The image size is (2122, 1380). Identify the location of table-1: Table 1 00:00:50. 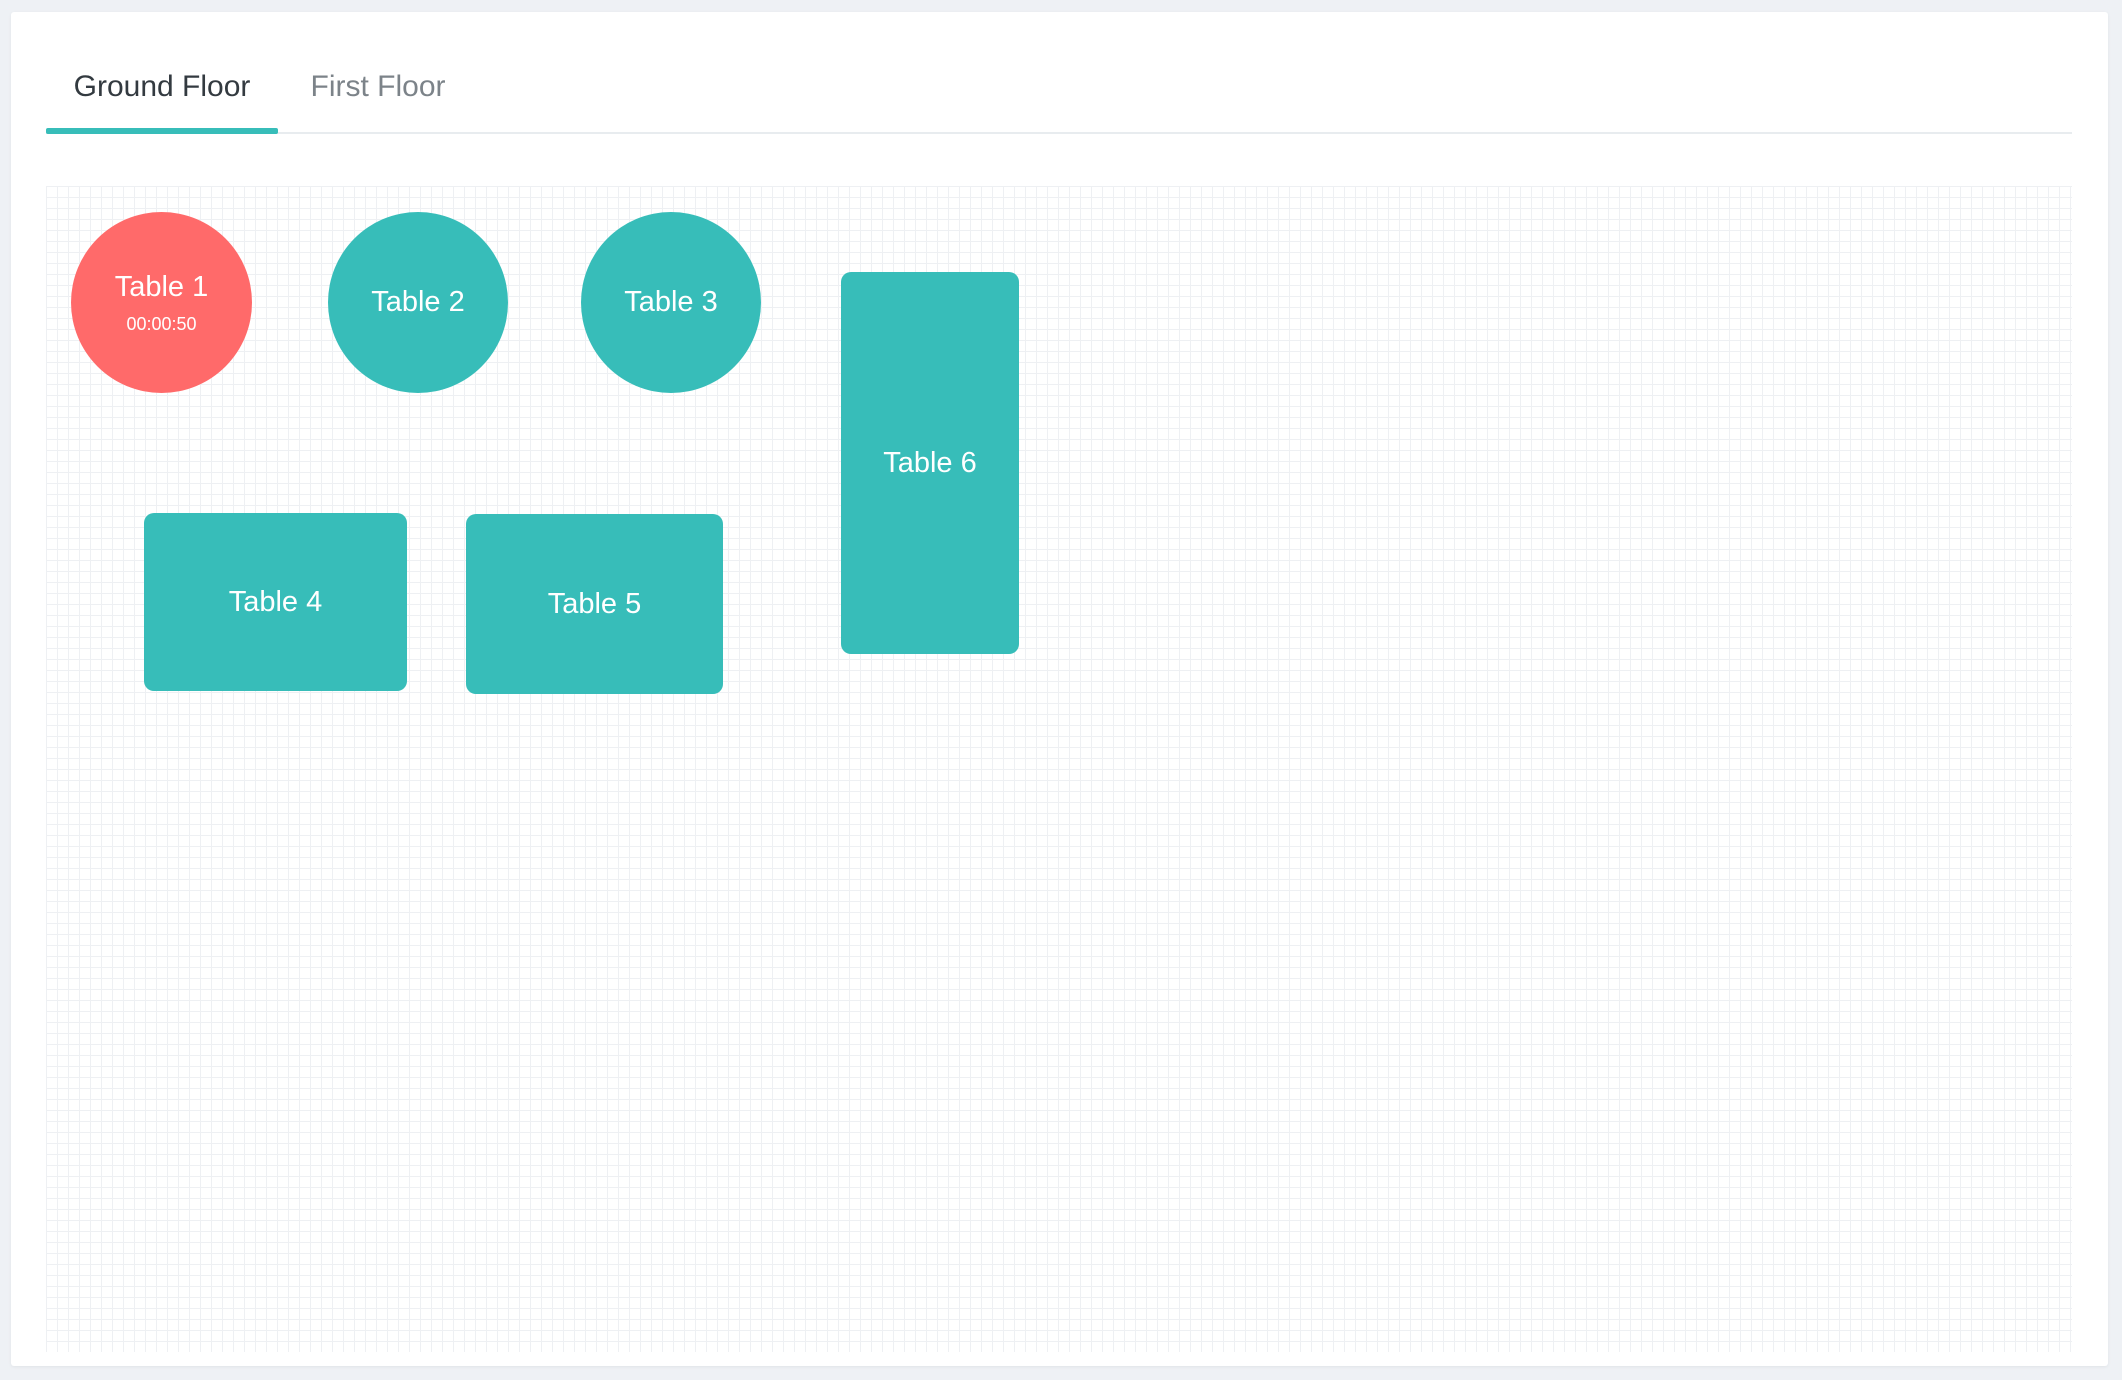
(161, 302).